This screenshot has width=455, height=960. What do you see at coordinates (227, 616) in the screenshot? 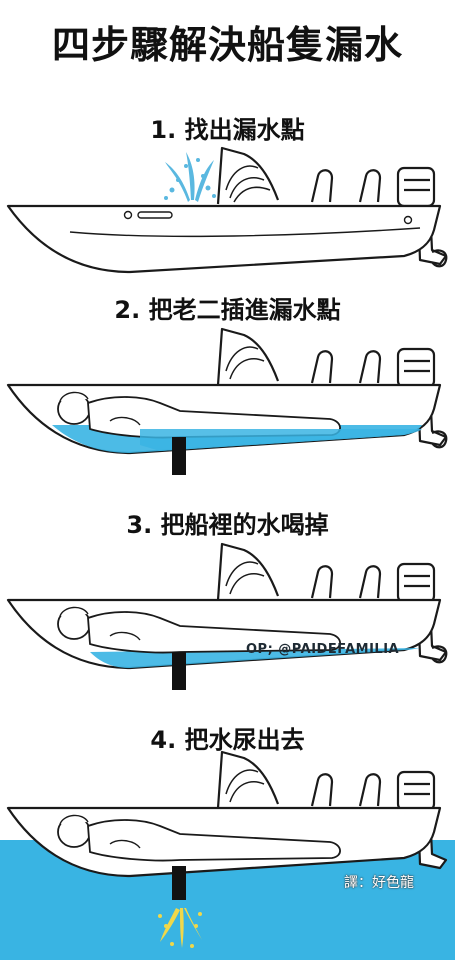
I see `step-3-illustration` at bounding box center [227, 616].